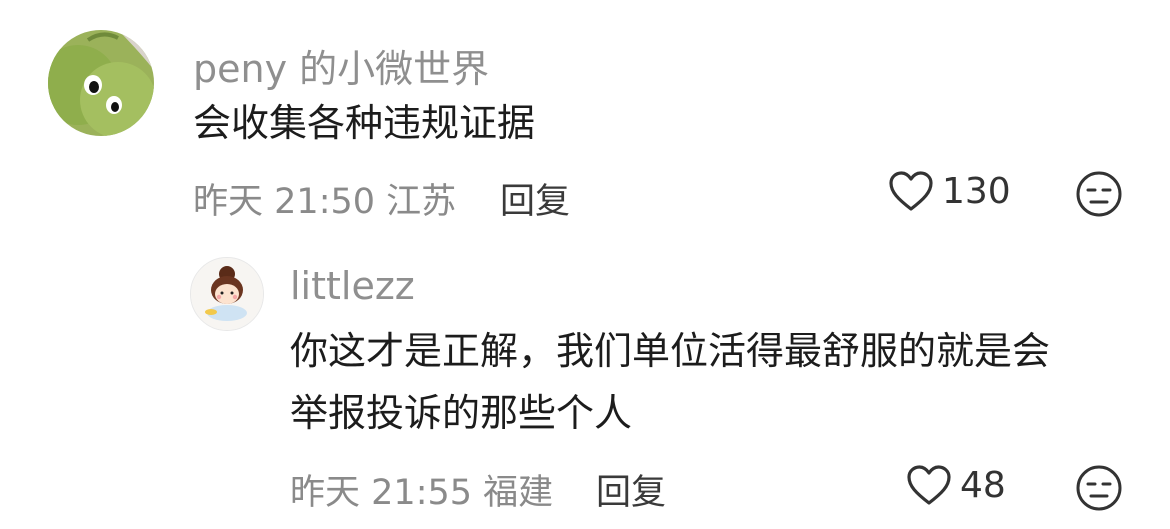 The height and width of the screenshot is (529, 1170). Describe the element at coordinates (976, 191) in the screenshot. I see `like-count: 130` at that location.